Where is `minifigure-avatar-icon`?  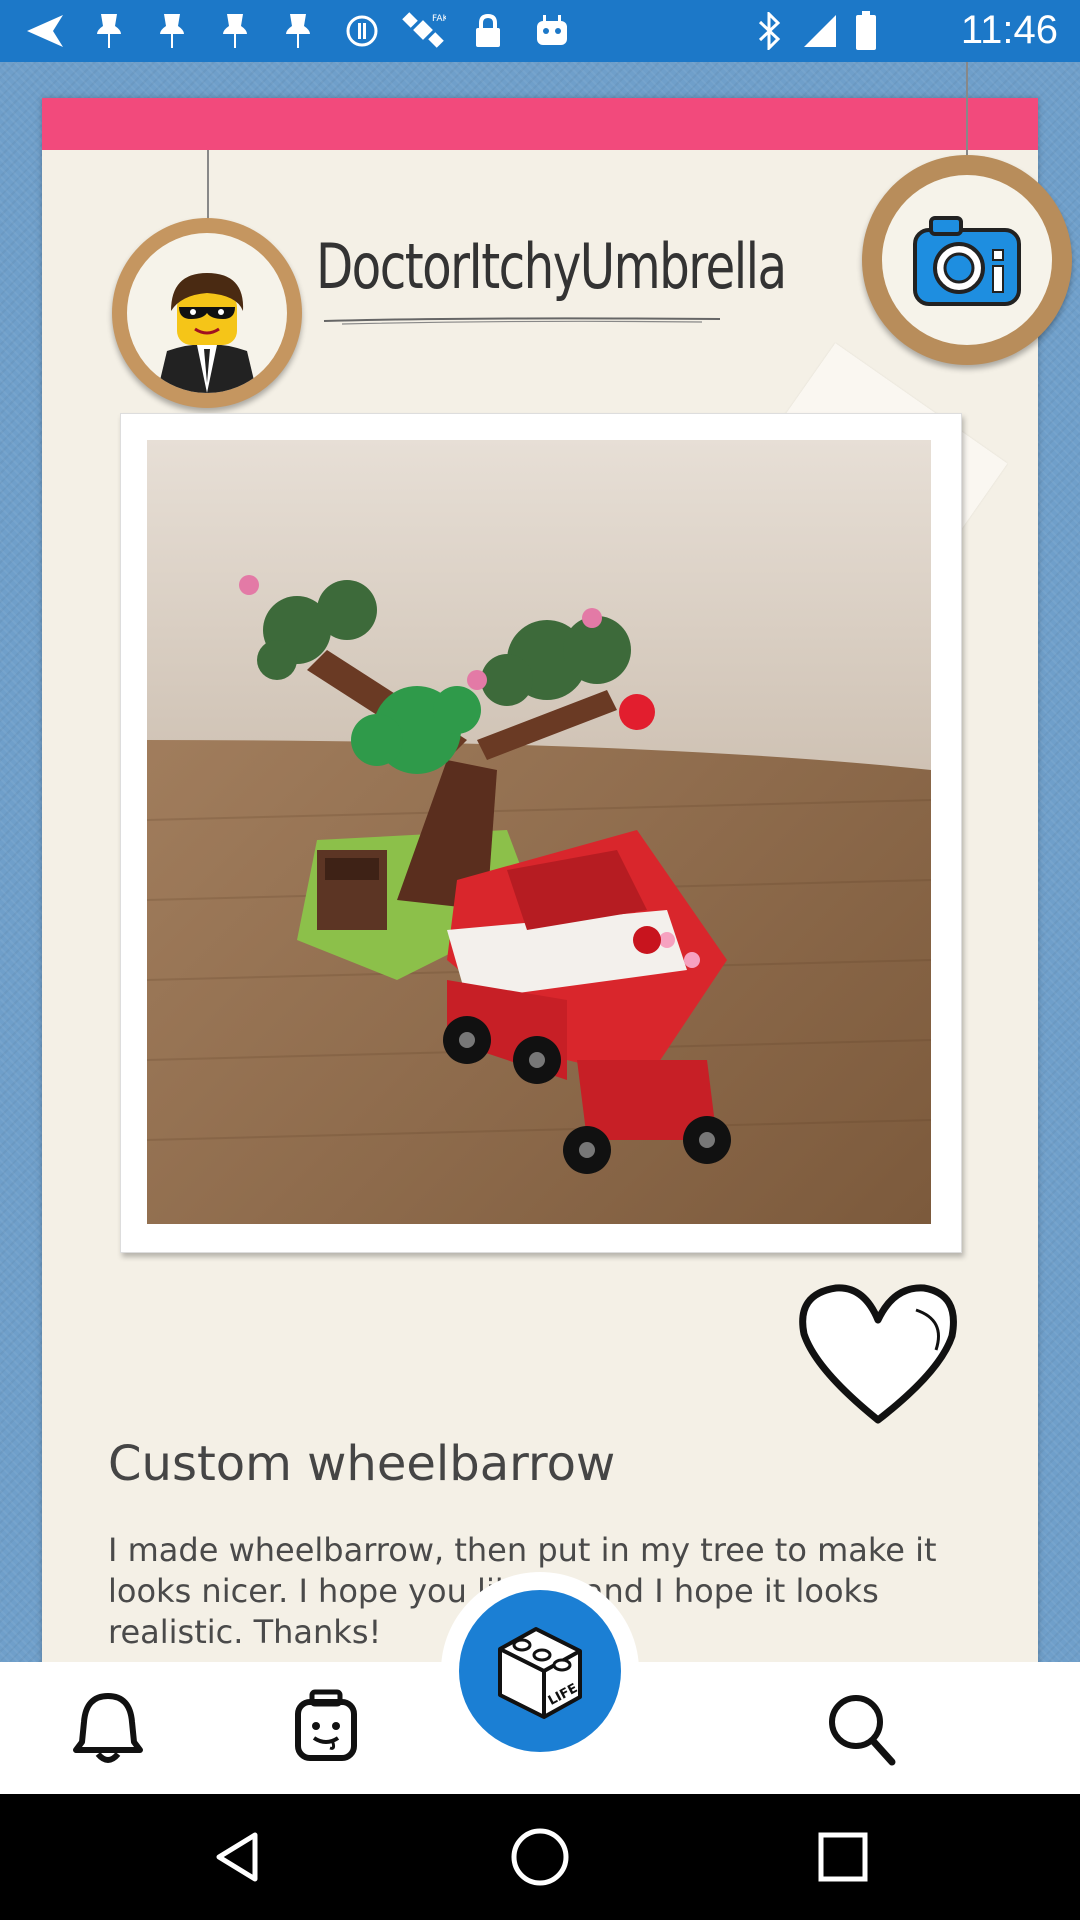
minifigure-avatar-icon is located at coordinates (207, 313).